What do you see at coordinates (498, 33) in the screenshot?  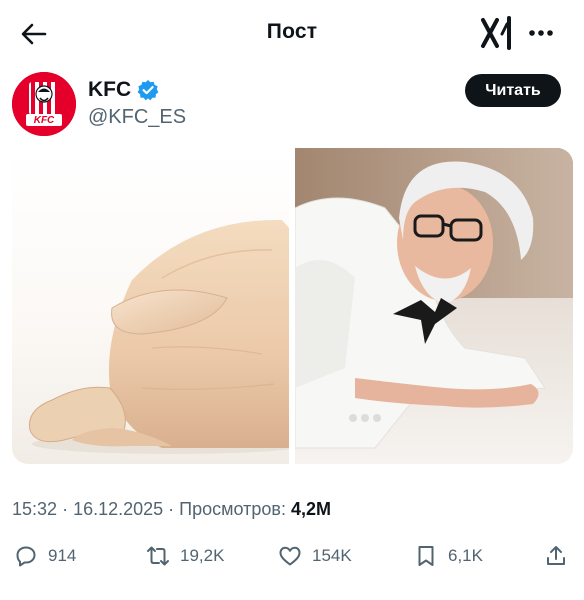 I see `grok-logo-icon` at bounding box center [498, 33].